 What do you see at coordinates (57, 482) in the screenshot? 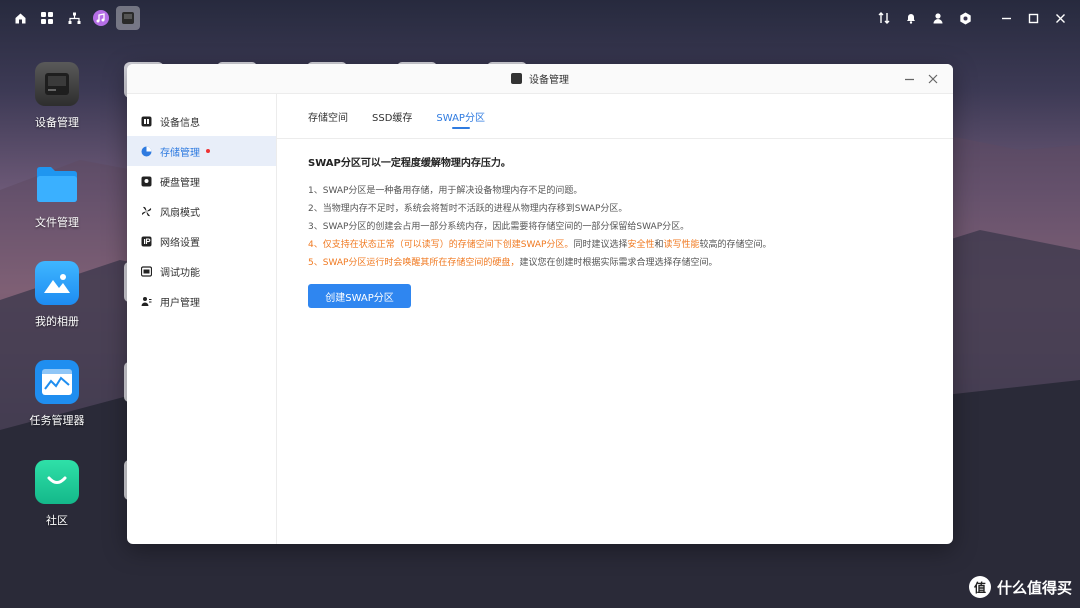
I see `community-chat-icon` at bounding box center [57, 482].